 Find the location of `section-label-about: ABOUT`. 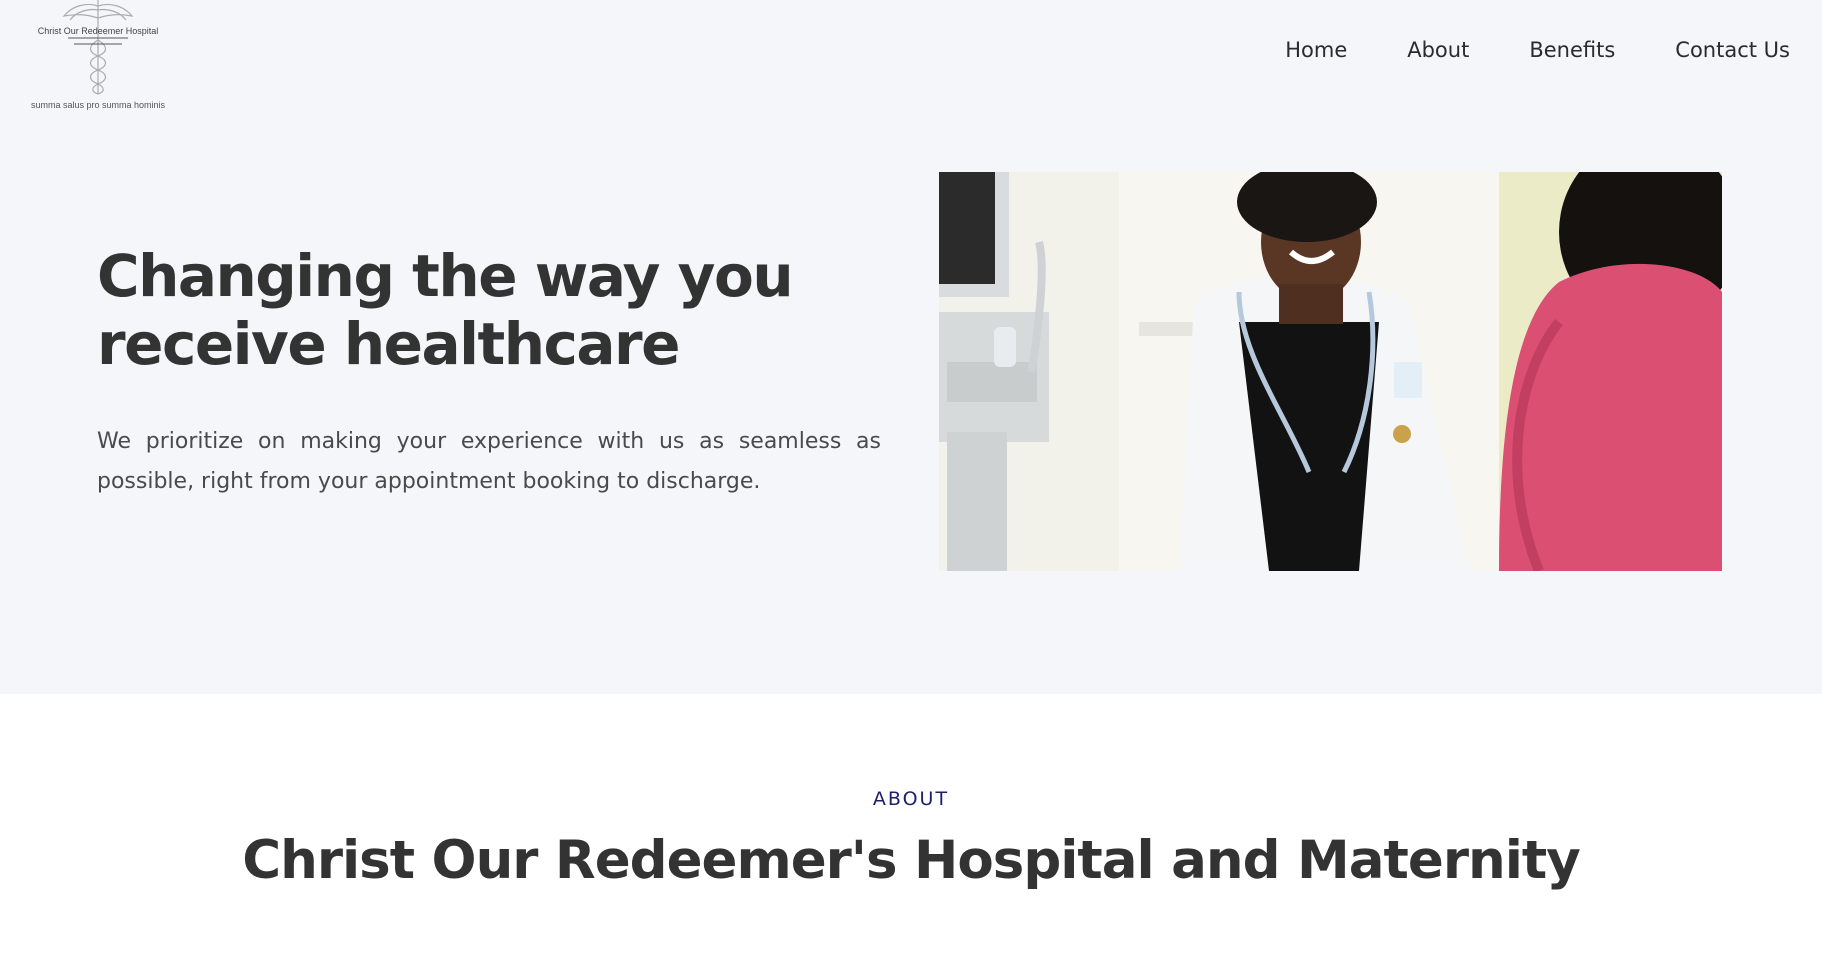

section-label-about: ABOUT is located at coordinates (911, 799).